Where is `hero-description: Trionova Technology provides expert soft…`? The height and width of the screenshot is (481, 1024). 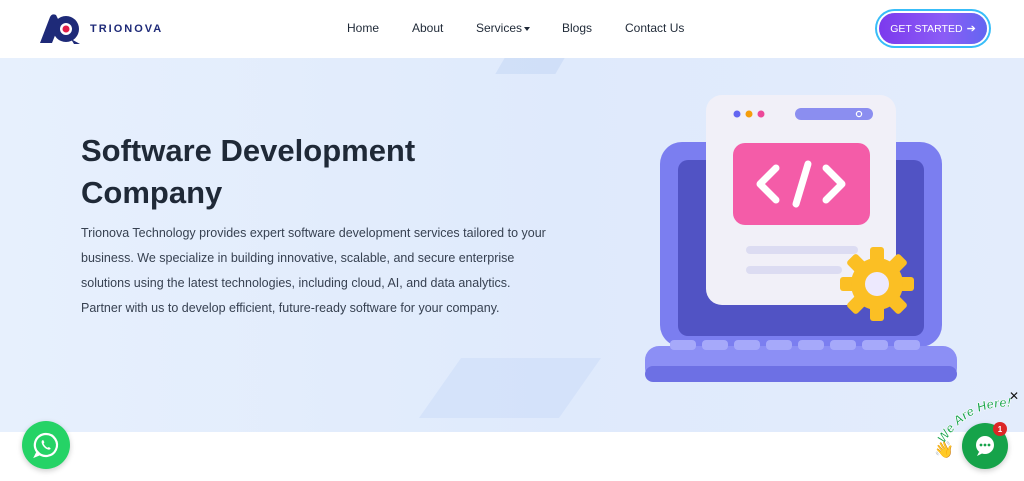
hero-description: Trionova Technology provides expert soft… is located at coordinates (313, 270).